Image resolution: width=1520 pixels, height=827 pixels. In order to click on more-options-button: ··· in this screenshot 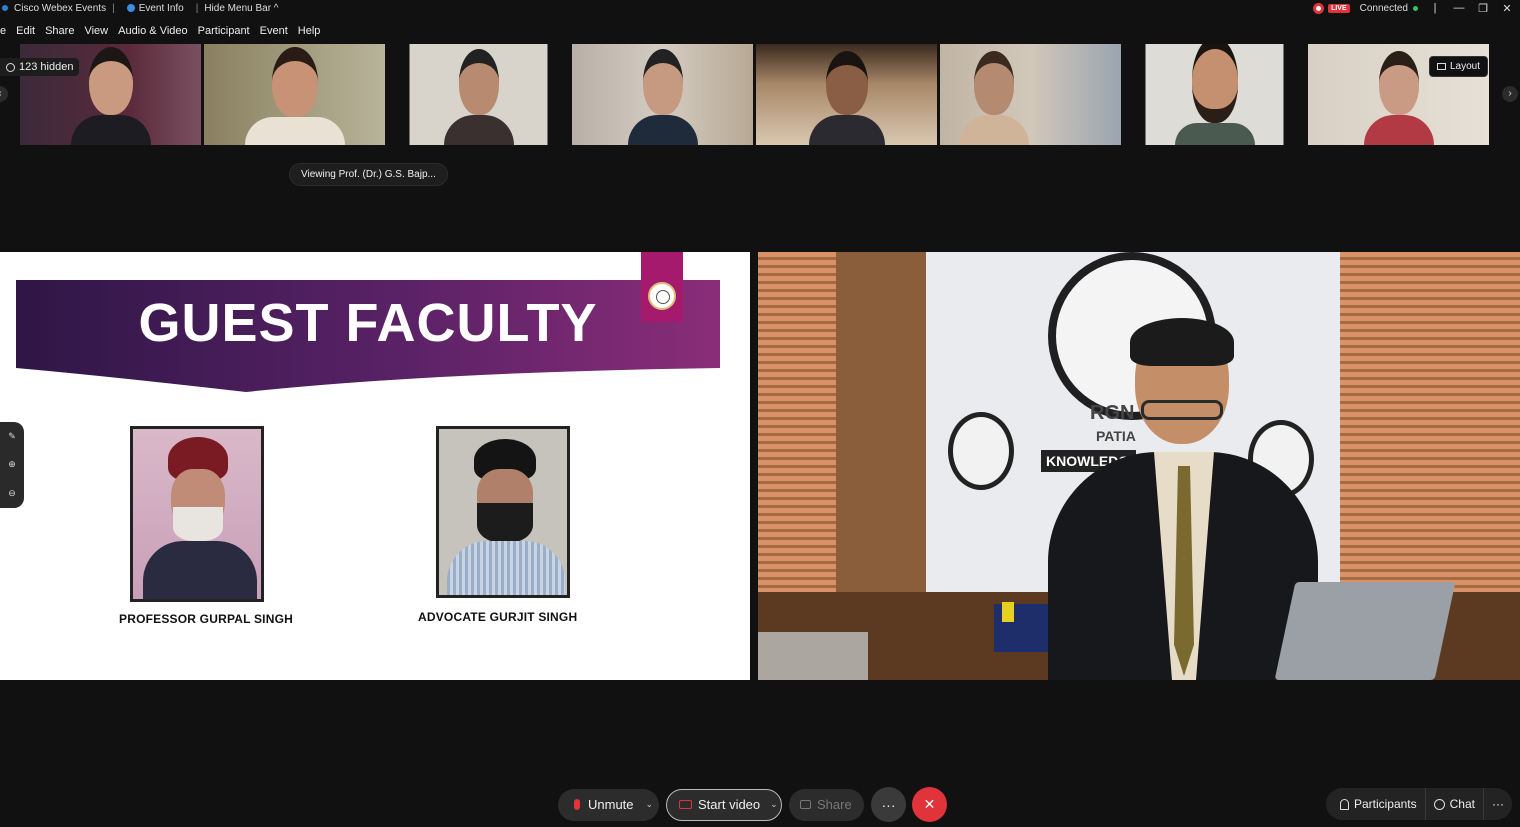, I will do `click(888, 804)`.